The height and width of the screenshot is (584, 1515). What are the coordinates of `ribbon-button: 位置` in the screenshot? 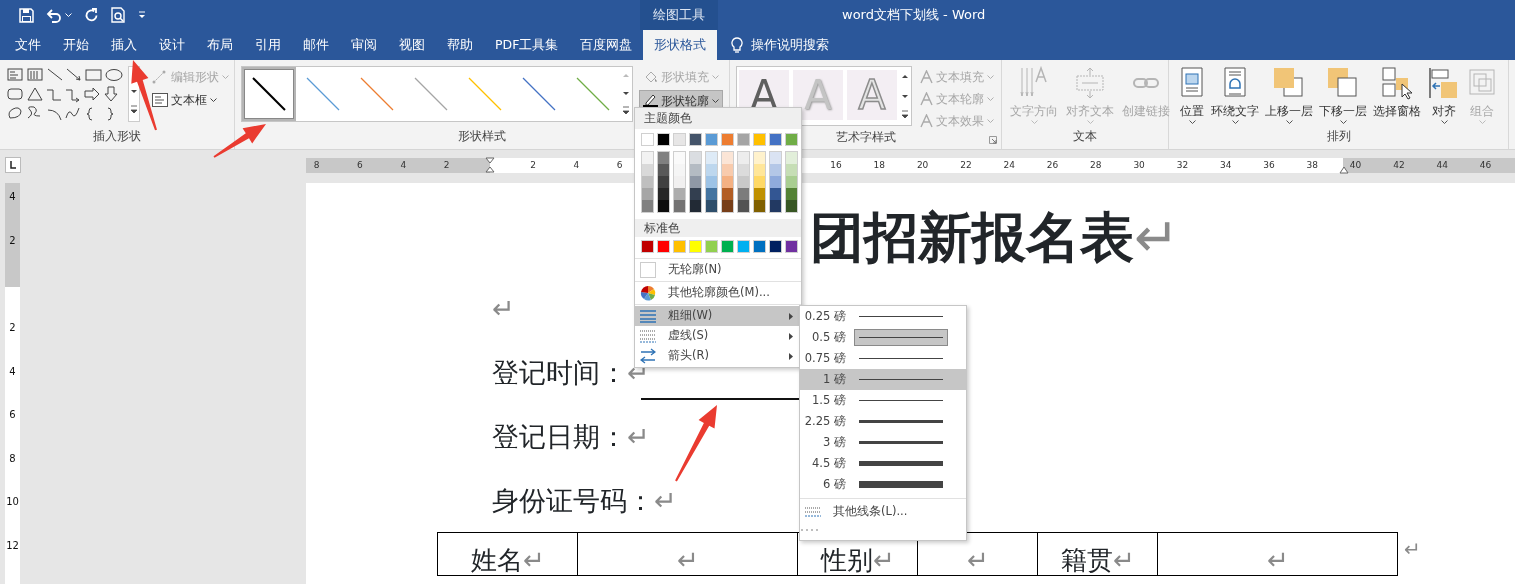 It's located at (1192, 97).